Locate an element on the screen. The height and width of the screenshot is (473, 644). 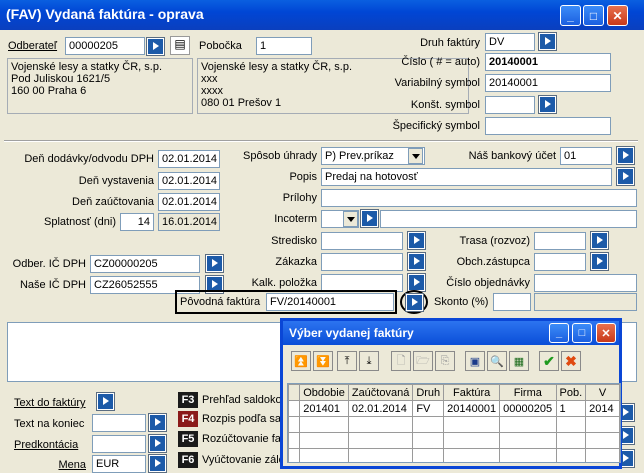
f6-key: F6 is located at coordinates (188, 460).